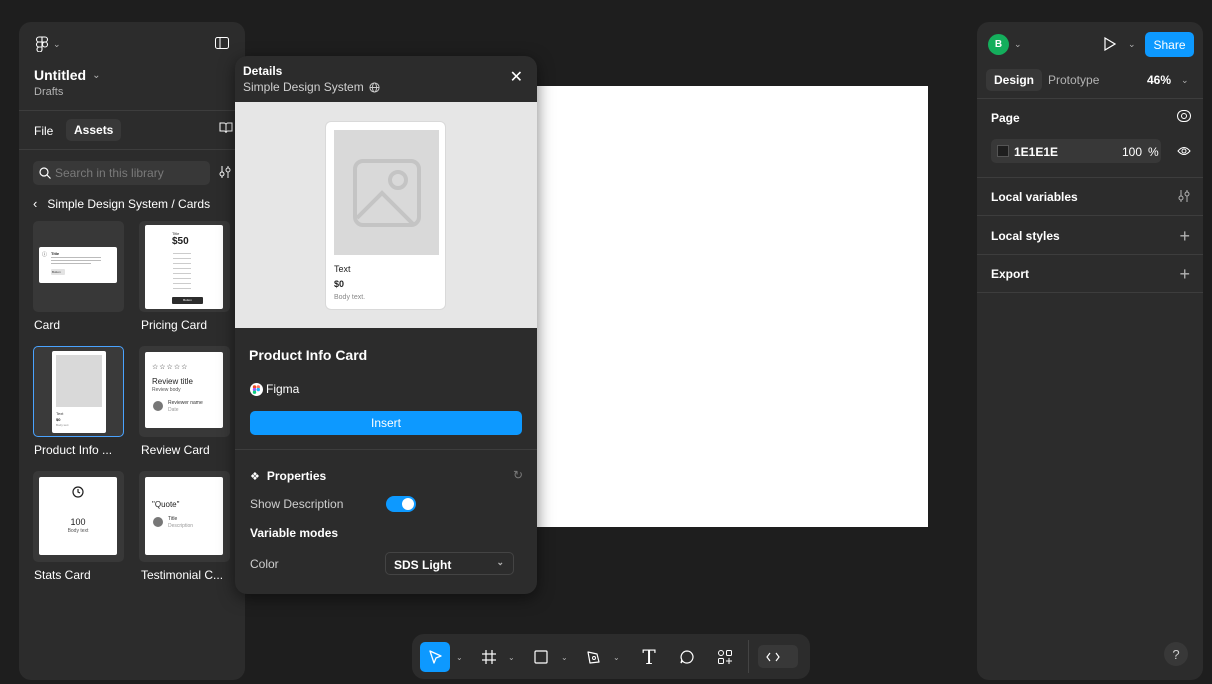  I want to click on show-description-toggle, so click(401, 504).